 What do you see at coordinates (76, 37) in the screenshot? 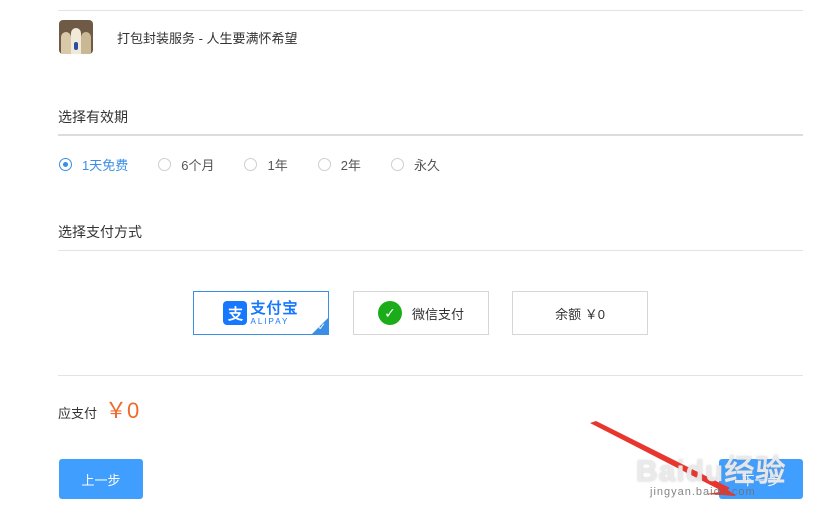
I see `service-avatar` at bounding box center [76, 37].